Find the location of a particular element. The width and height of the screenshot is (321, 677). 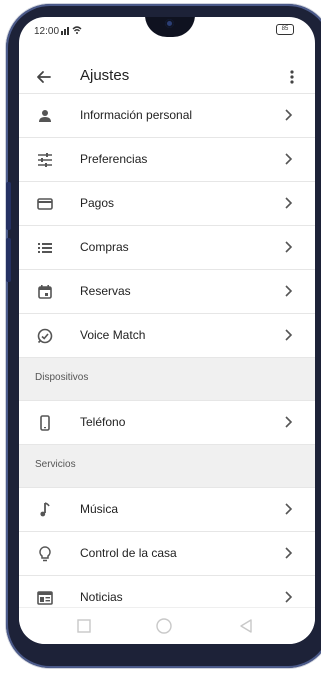

recents-square-icon is located at coordinates (84, 626).